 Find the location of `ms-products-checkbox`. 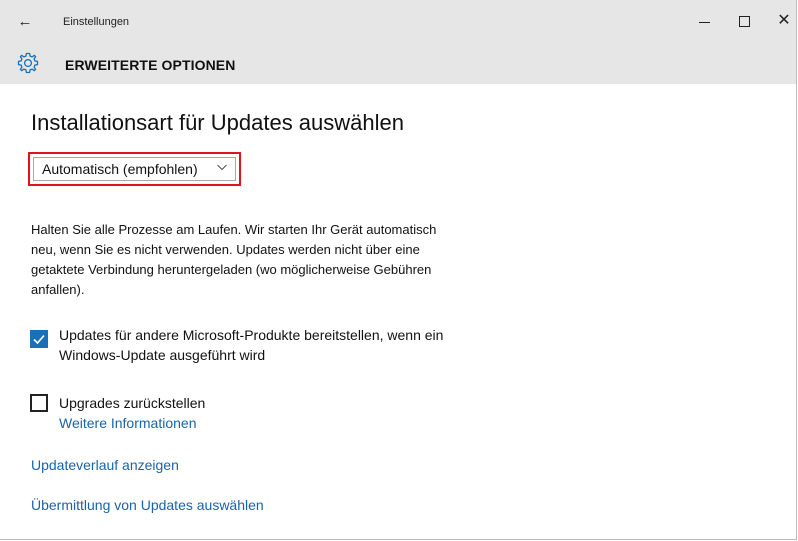

ms-products-checkbox is located at coordinates (39, 339).